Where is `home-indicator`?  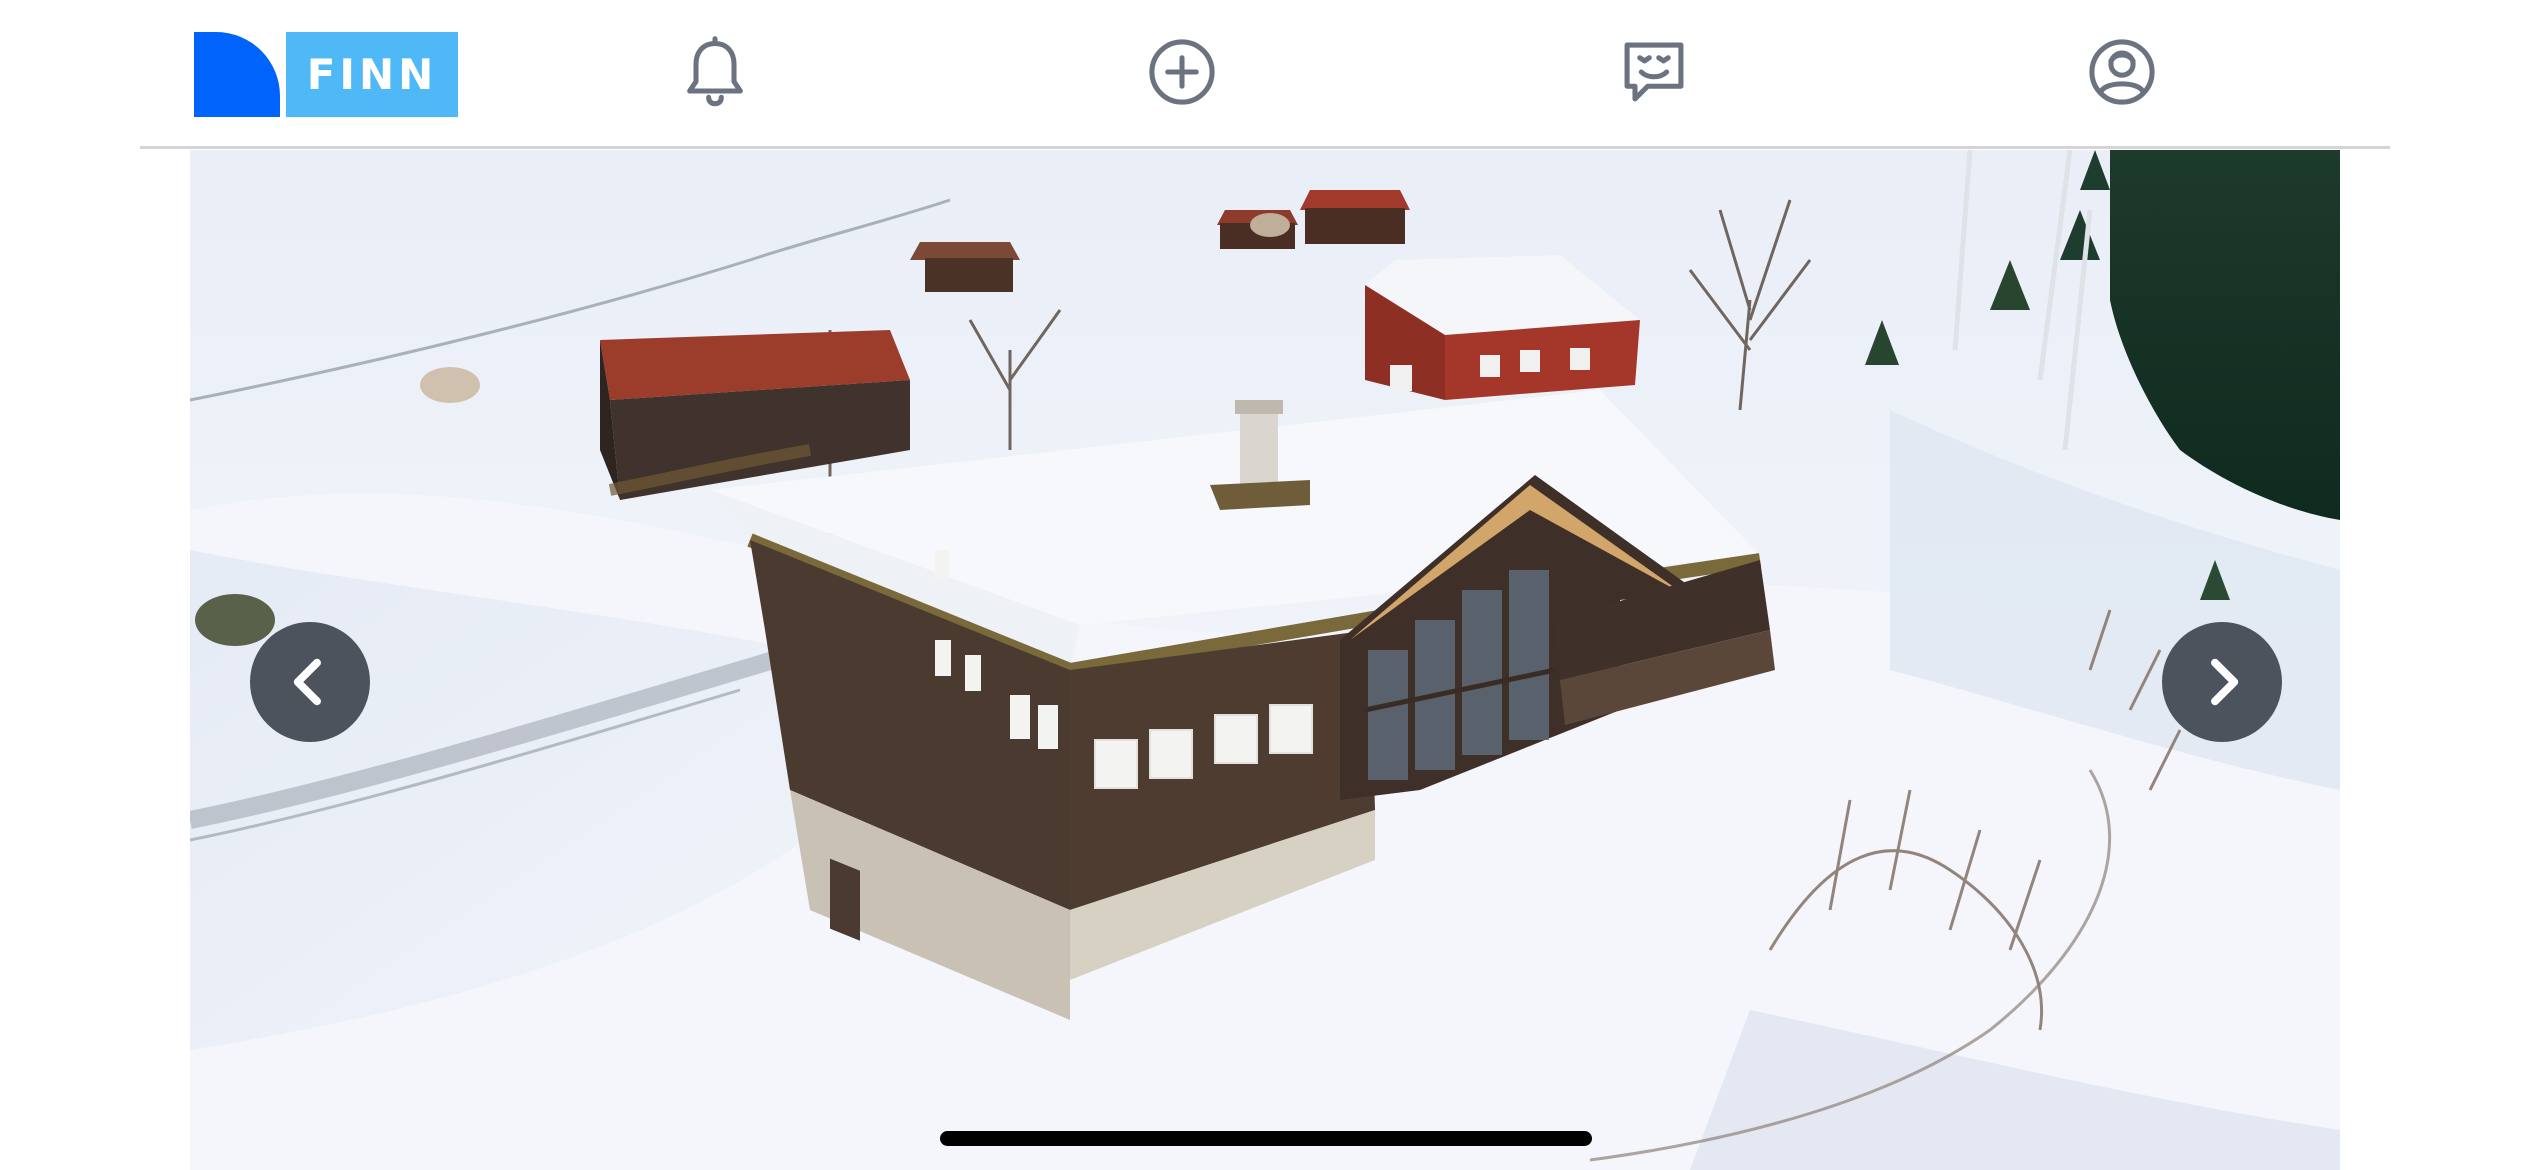
home-indicator is located at coordinates (1266, 1138).